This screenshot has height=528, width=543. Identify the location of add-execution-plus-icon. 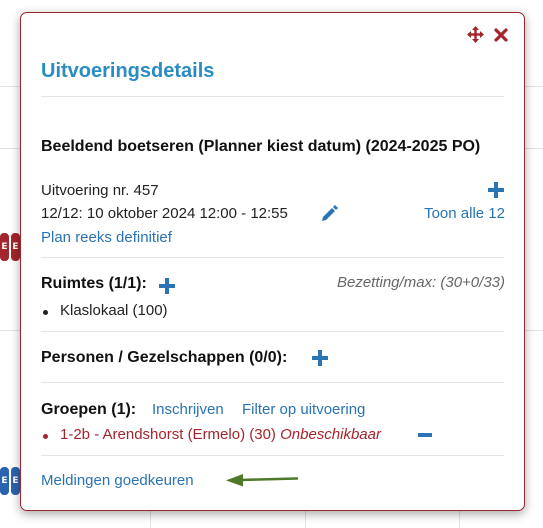
(496, 190).